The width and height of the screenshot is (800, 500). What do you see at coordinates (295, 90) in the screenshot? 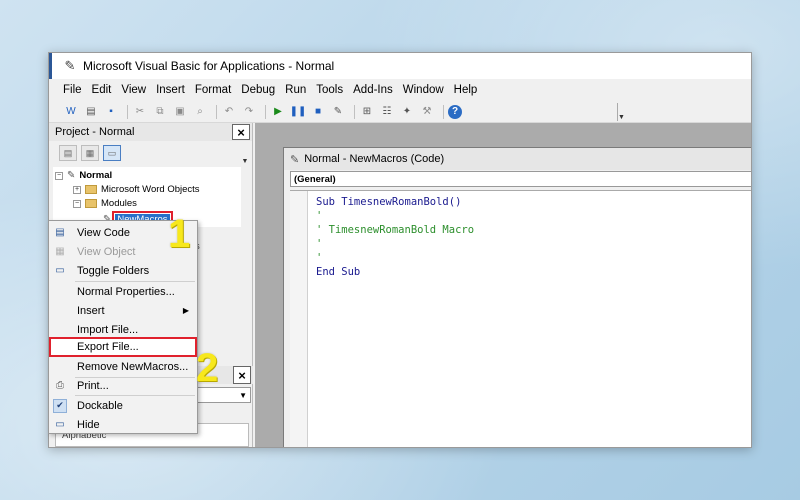
I see `menu-run: Run` at bounding box center [295, 90].